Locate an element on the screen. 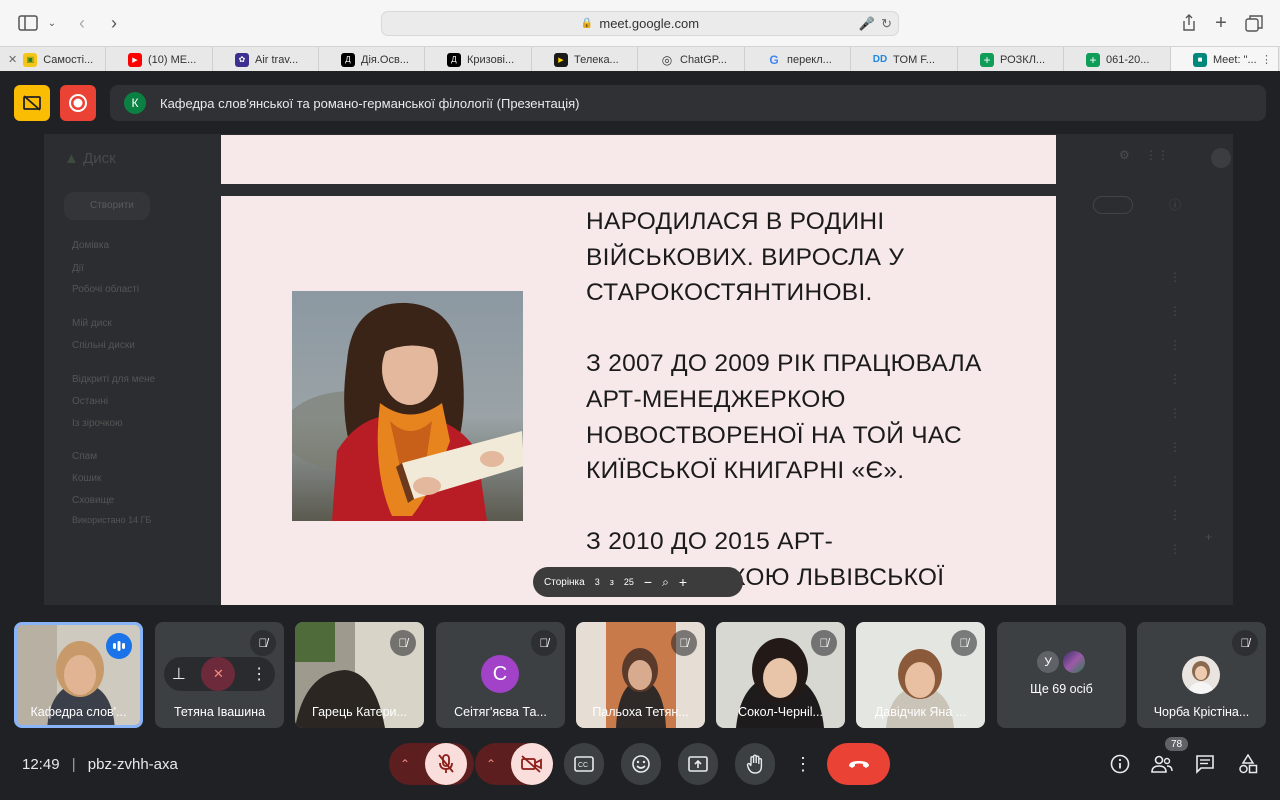 The height and width of the screenshot is (800, 1280). more-options-icon: ⋮ is located at coordinates (259, 674).